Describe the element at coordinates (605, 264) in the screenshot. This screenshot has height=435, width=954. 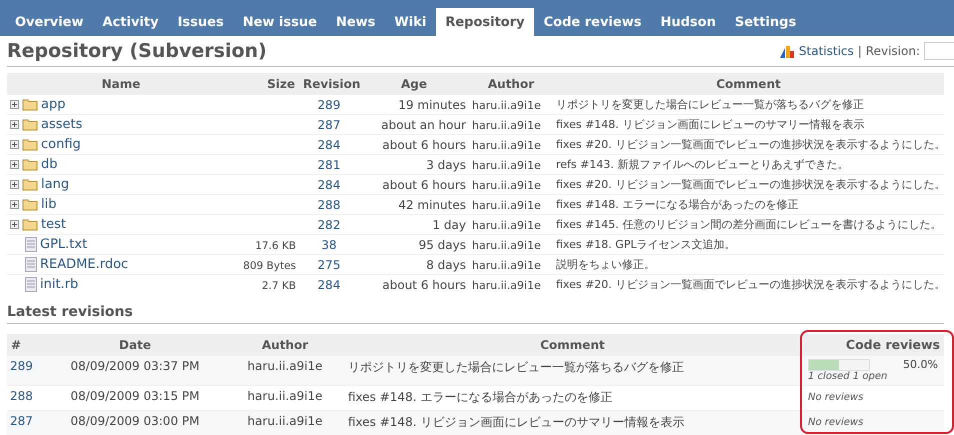
I see `comment-text: 説明をちょい修正。` at that location.